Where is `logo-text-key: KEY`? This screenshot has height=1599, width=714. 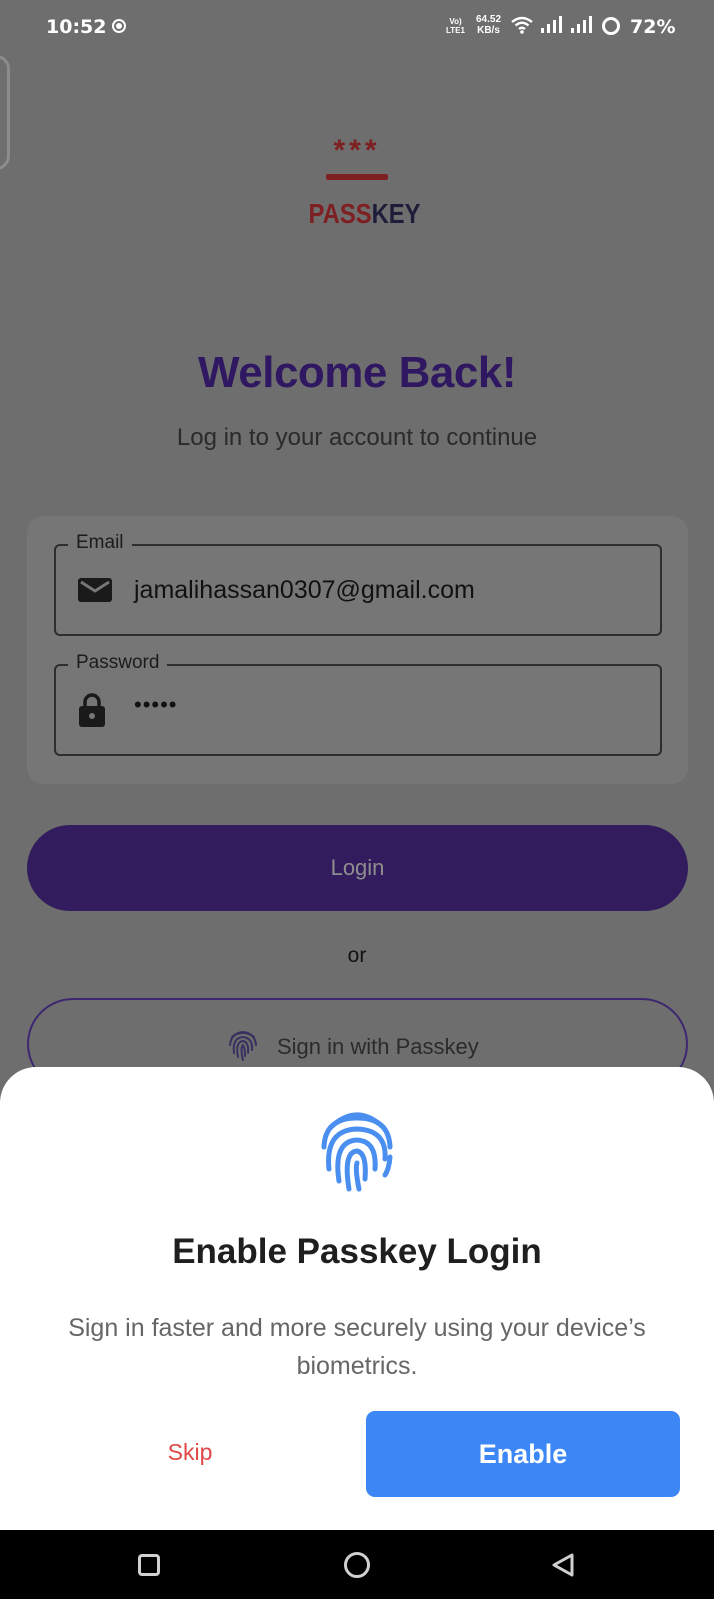 logo-text-key: KEY is located at coordinates (396, 213).